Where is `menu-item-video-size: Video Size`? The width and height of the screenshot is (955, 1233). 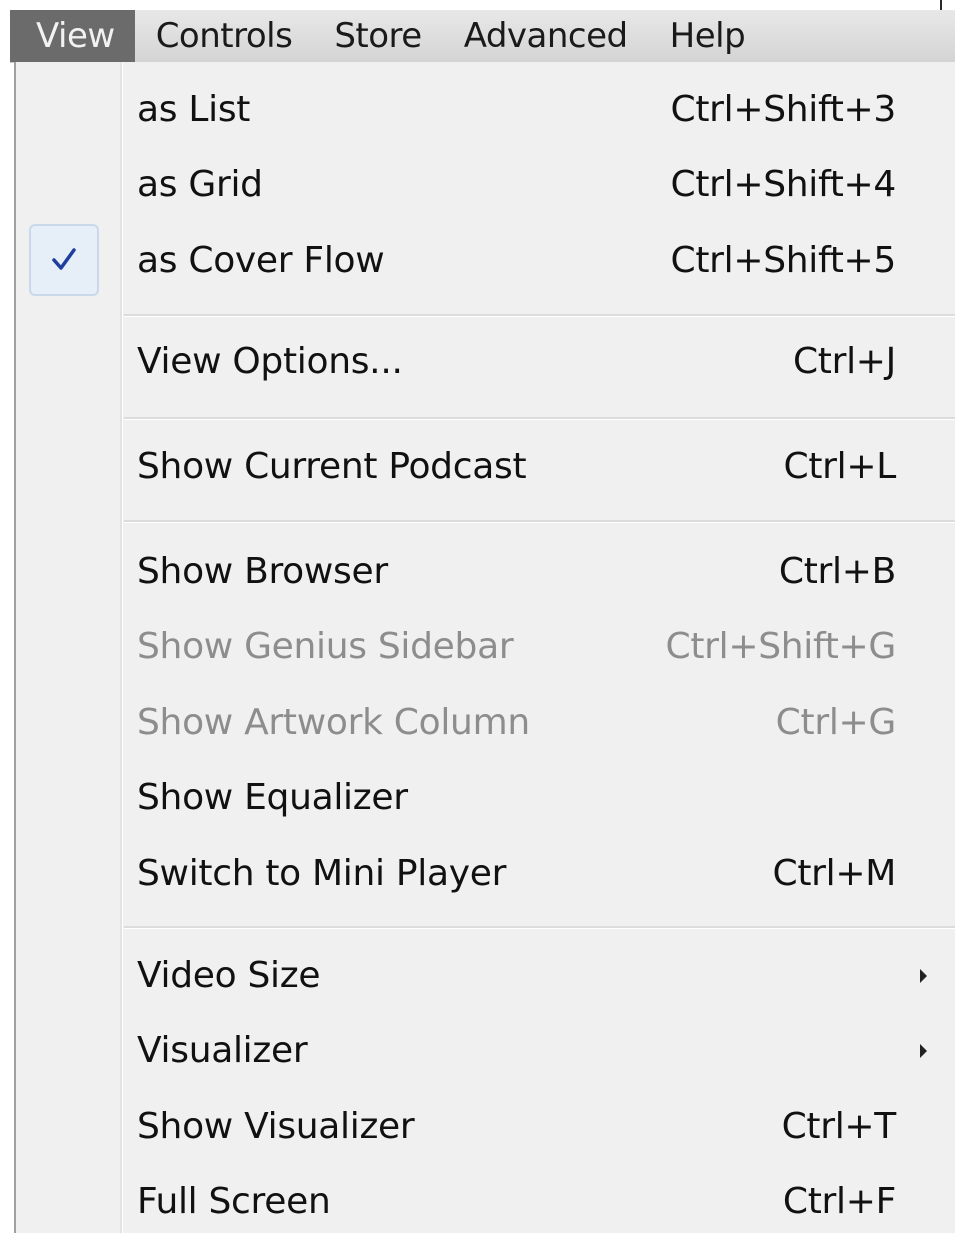
menu-item-video-size: Video Size is located at coordinates (485, 975).